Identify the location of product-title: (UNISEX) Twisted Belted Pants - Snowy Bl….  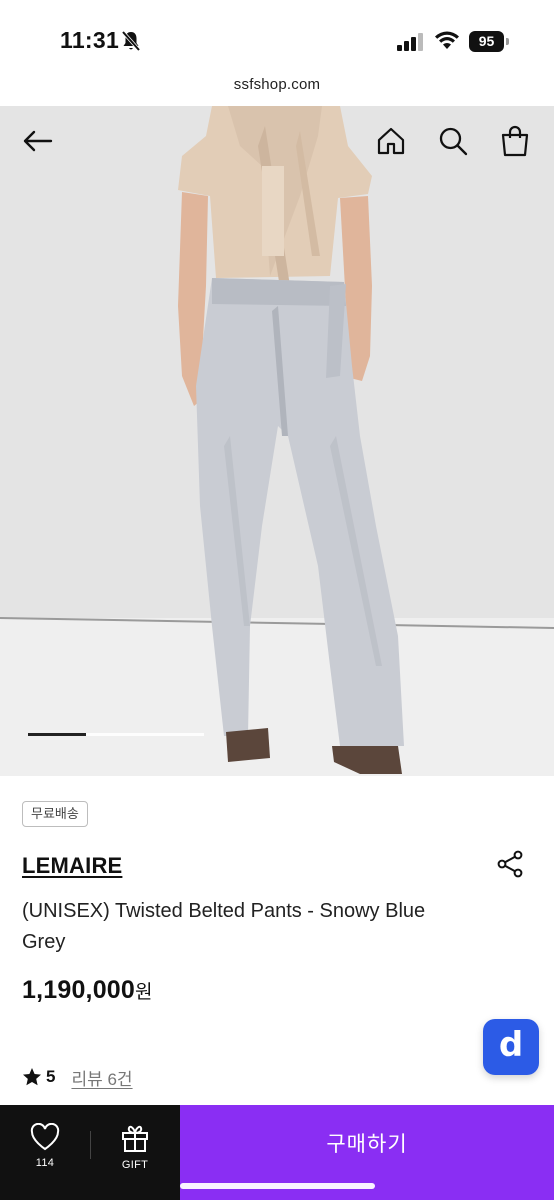
(224, 926).